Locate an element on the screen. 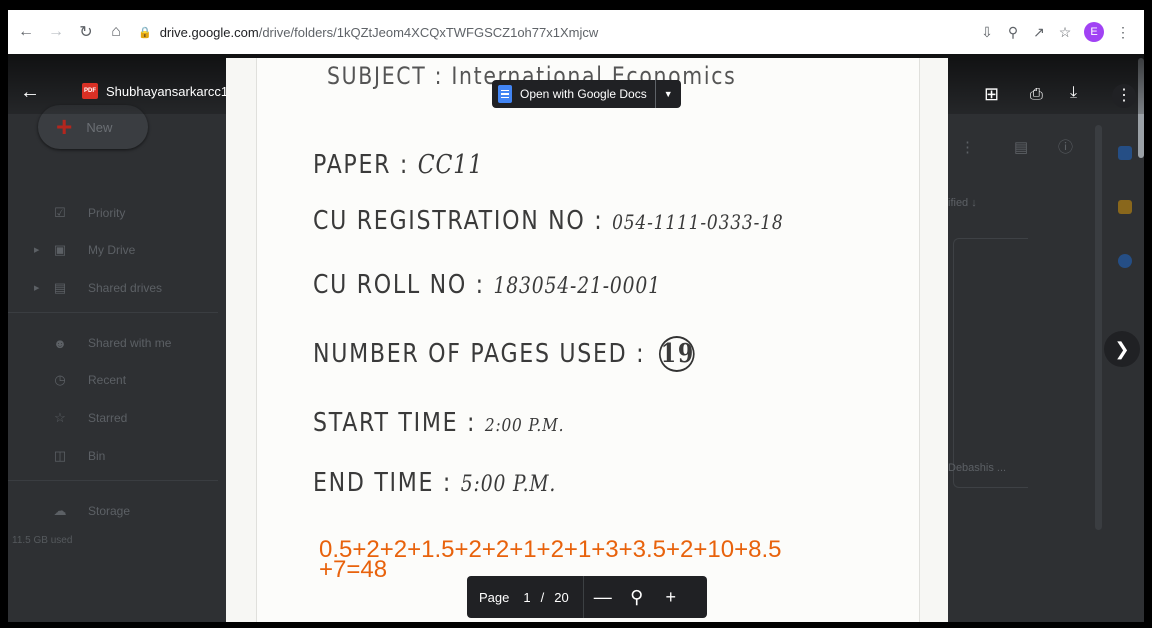  star-icon: ☆ is located at coordinates (60, 417).